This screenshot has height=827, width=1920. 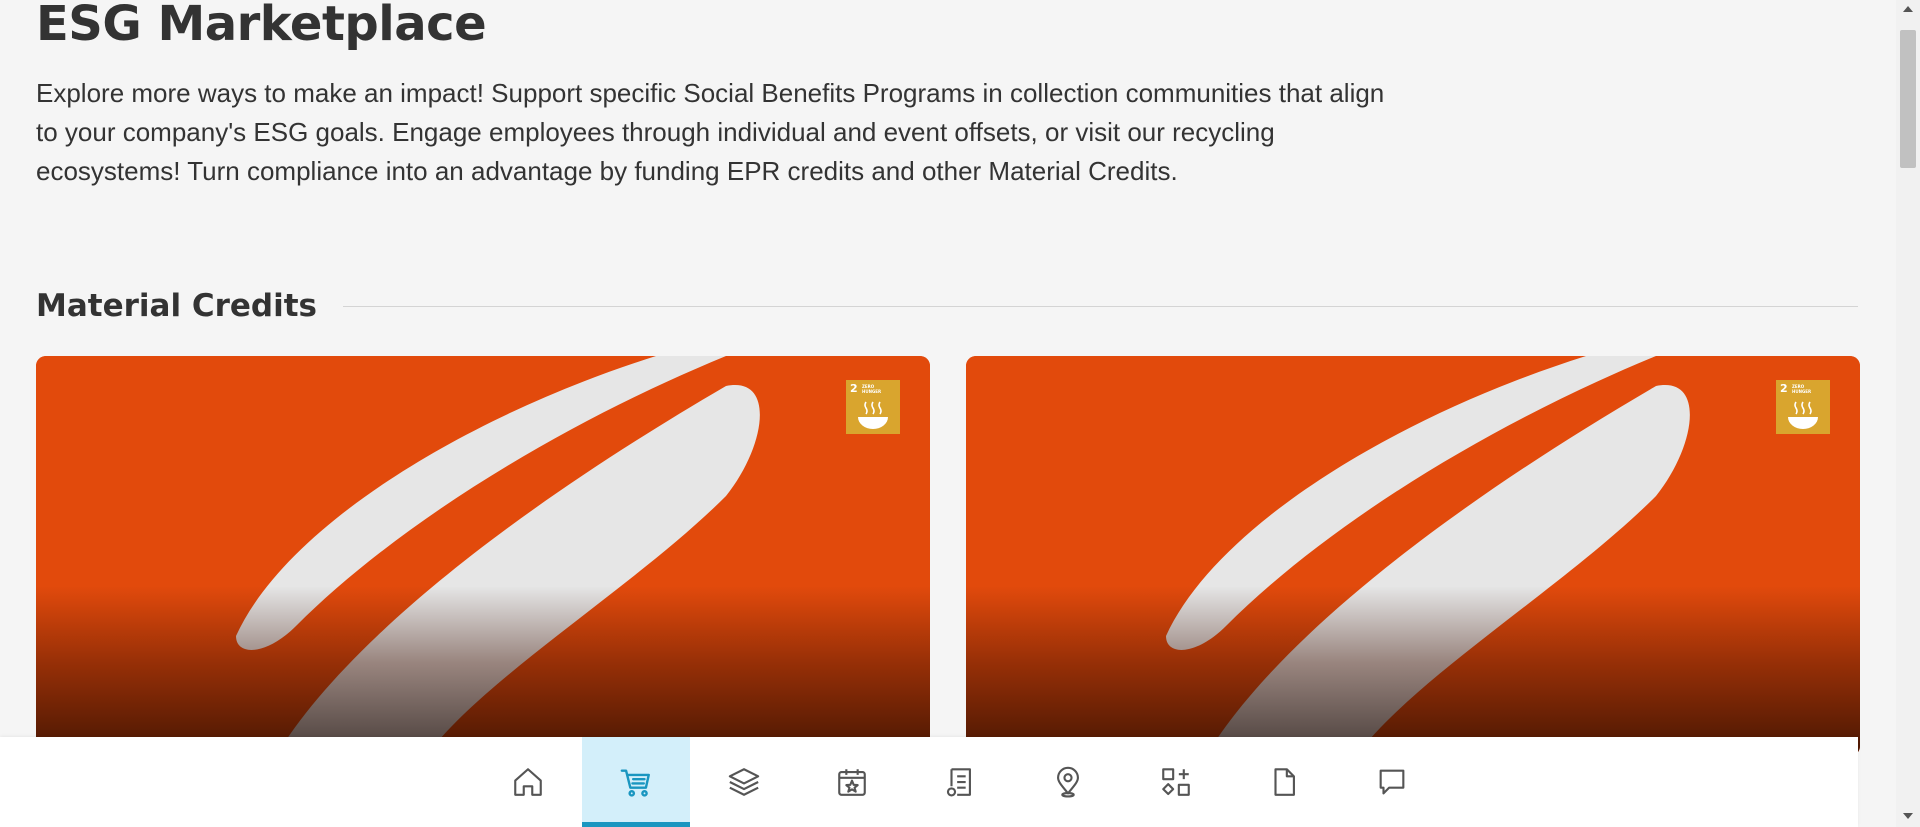 I want to click on nav-documents, so click(x=1284, y=782).